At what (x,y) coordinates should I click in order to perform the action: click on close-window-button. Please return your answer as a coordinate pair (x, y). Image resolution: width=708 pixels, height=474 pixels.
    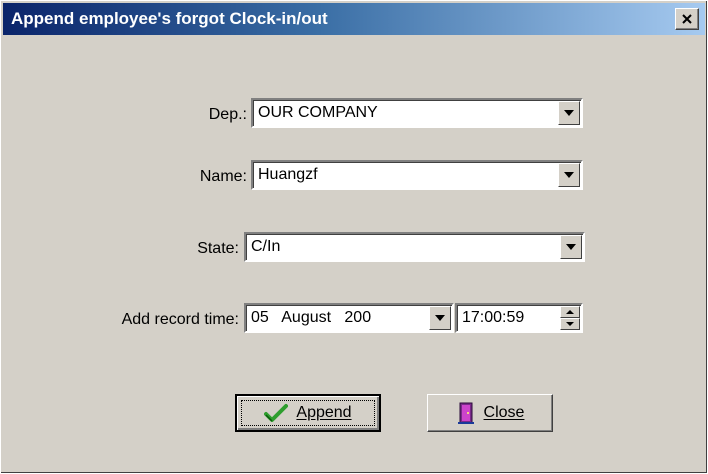
    Looking at the image, I should click on (687, 19).